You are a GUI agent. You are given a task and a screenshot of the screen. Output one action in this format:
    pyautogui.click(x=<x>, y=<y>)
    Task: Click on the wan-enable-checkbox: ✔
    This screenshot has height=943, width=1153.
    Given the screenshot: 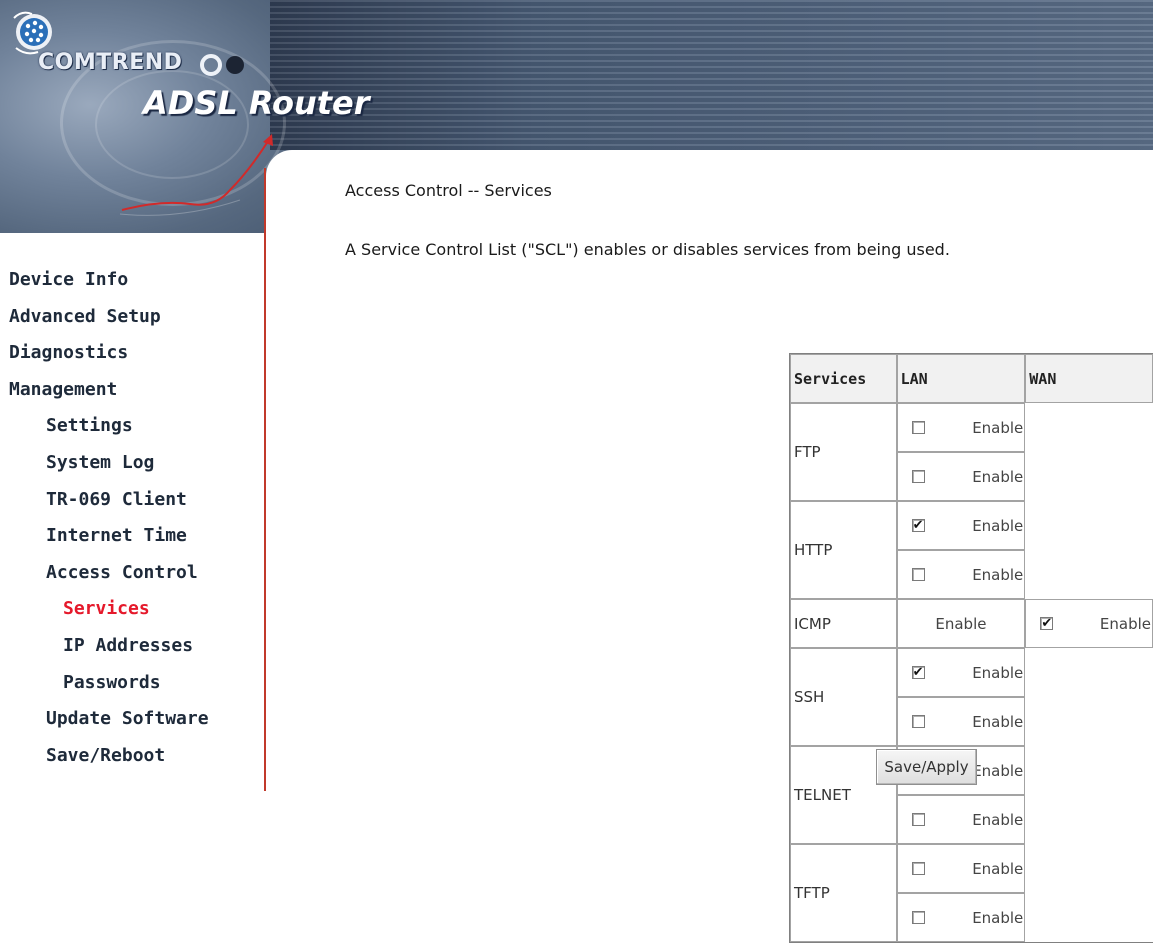 What is the action you would take?
    pyautogui.click(x=1047, y=623)
    